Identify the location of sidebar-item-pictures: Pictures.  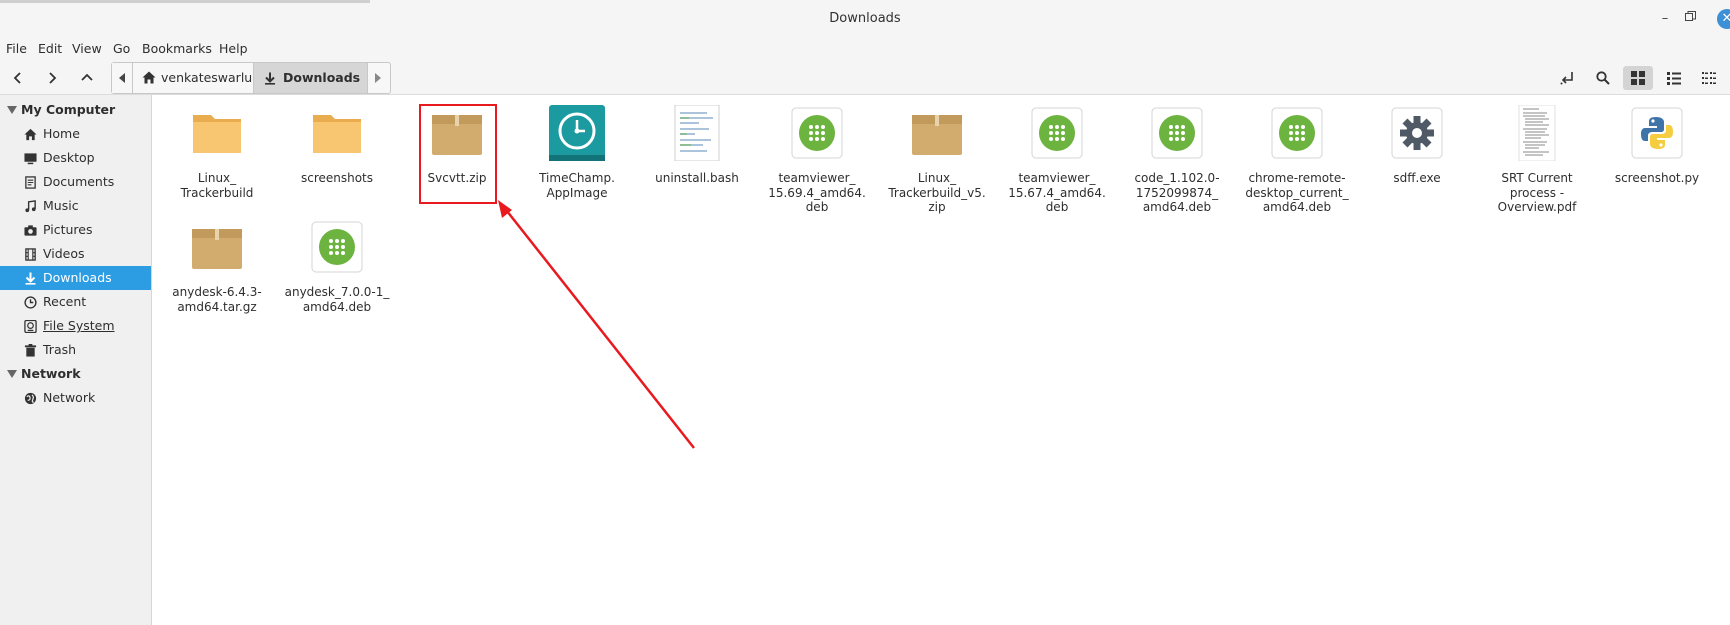
(75, 230).